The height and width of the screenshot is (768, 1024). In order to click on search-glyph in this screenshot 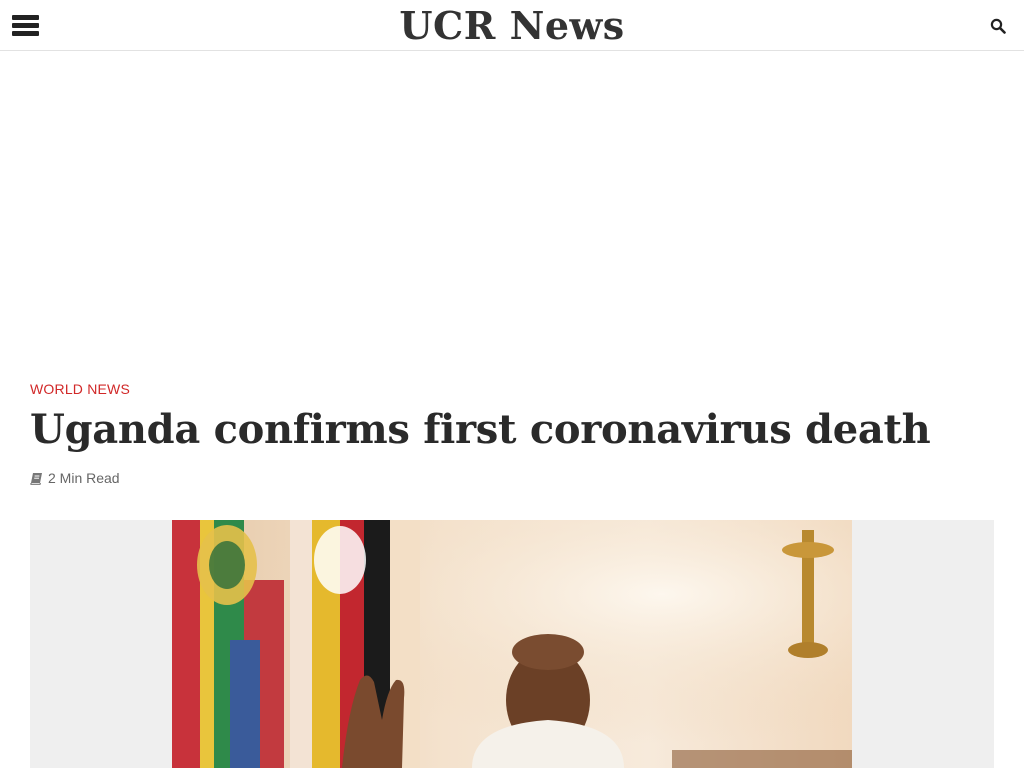, I will do `click(998, 26)`.